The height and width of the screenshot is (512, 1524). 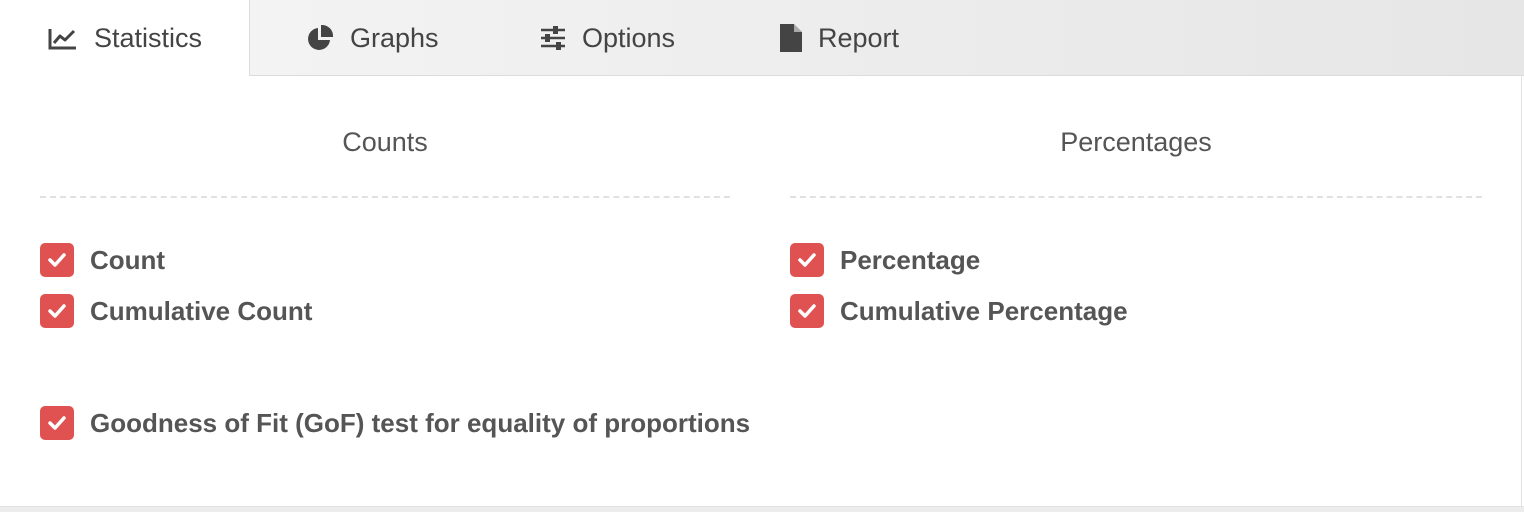 I want to click on pie-chart-icon, so click(x=320, y=38).